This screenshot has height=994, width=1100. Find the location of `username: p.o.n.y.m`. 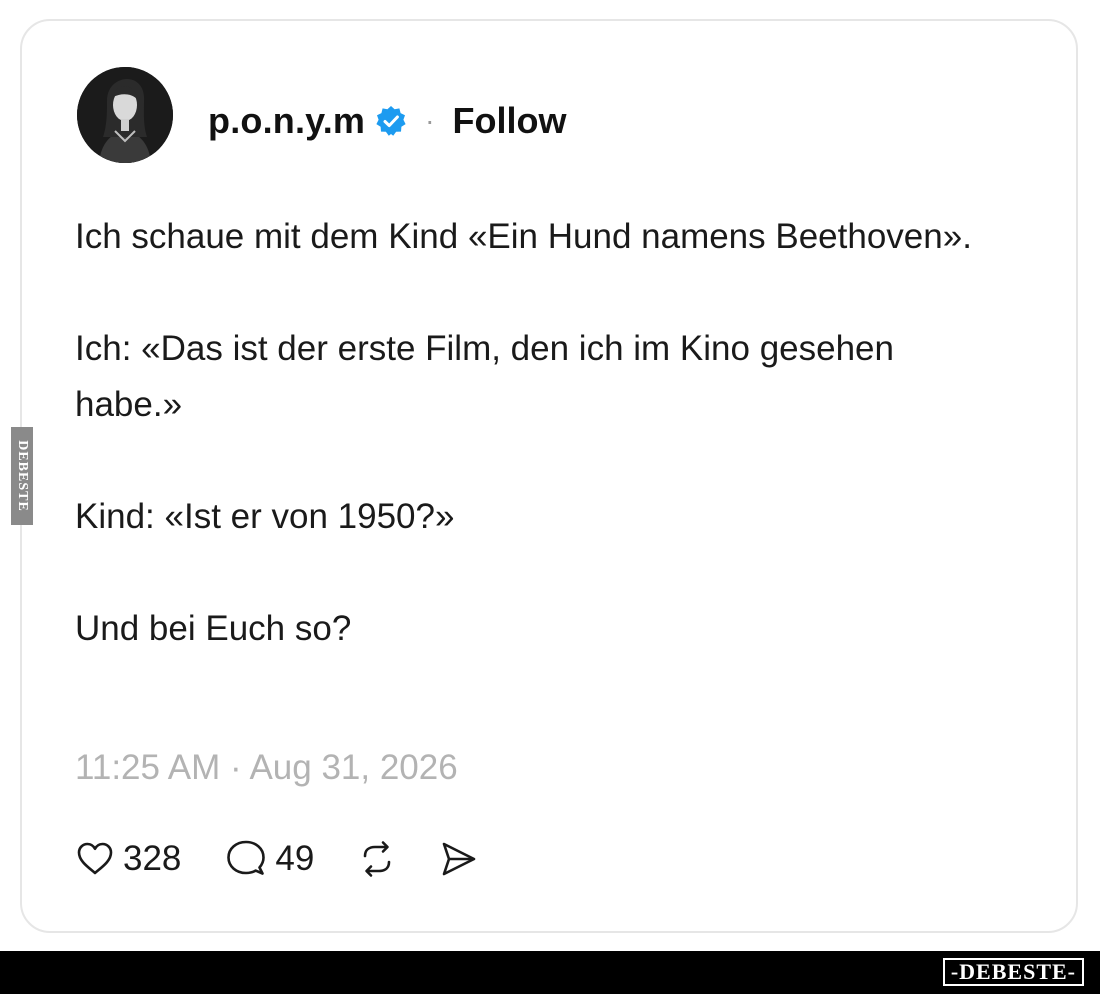

username: p.o.n.y.m is located at coordinates (286, 121).